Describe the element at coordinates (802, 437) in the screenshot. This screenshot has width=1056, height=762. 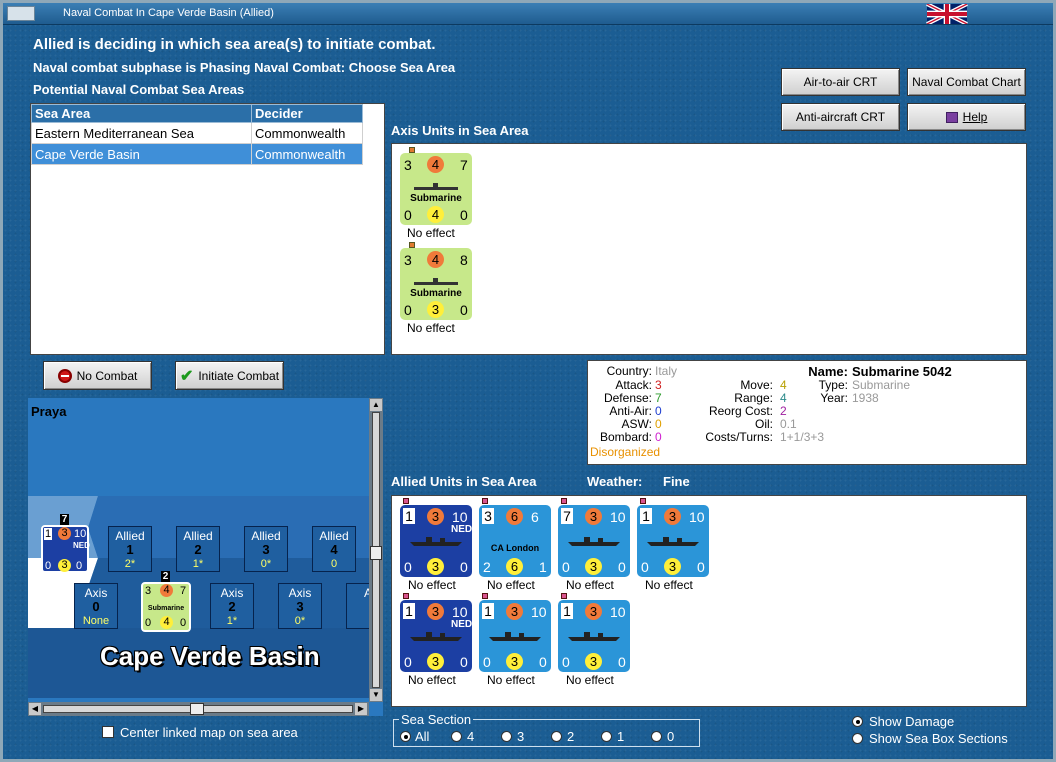
I see `costs-value: 1+1/3+3` at that location.